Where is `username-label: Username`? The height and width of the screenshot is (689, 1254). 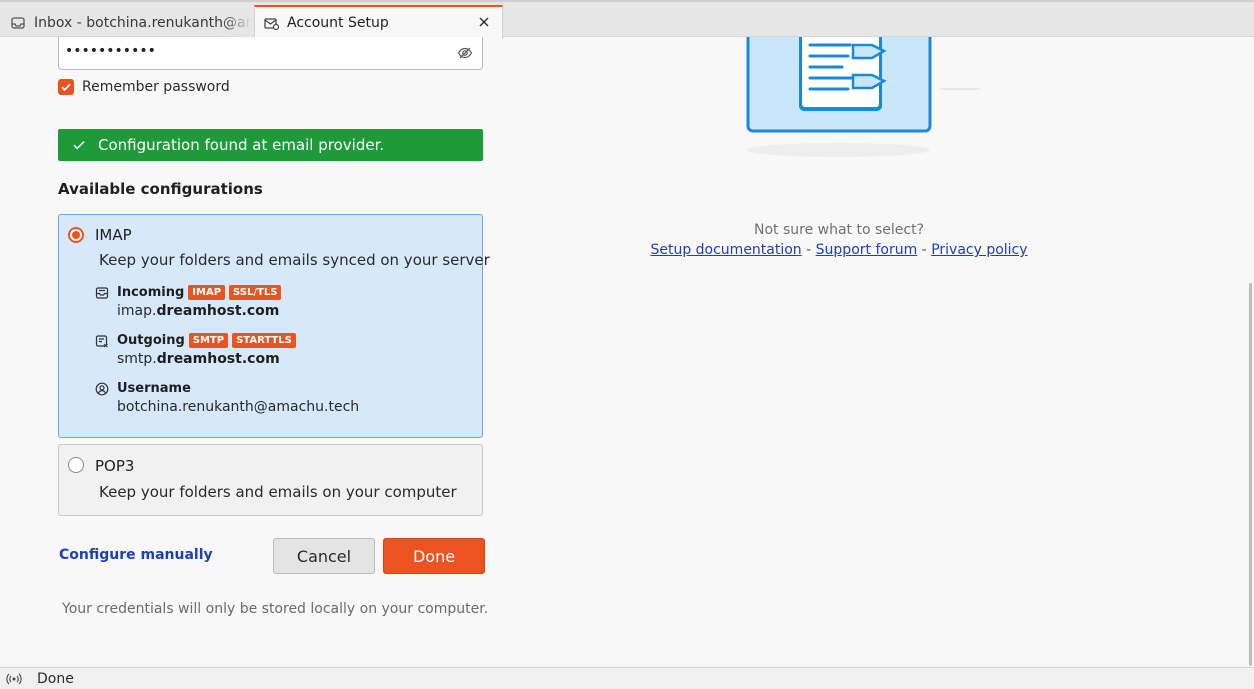
username-label: Username is located at coordinates (154, 388).